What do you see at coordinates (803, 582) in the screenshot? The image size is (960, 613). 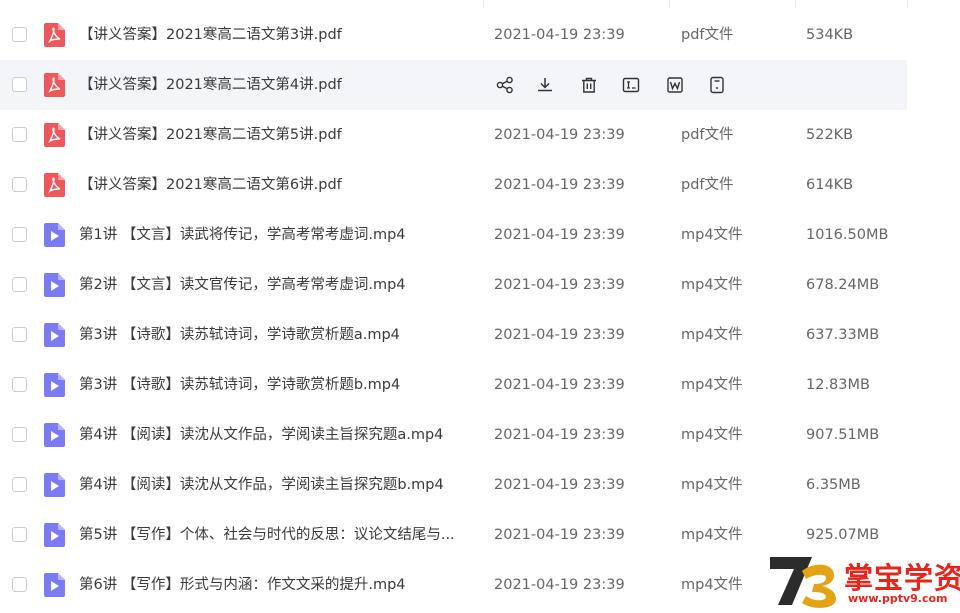 I see `pptv9-logo-icon` at bounding box center [803, 582].